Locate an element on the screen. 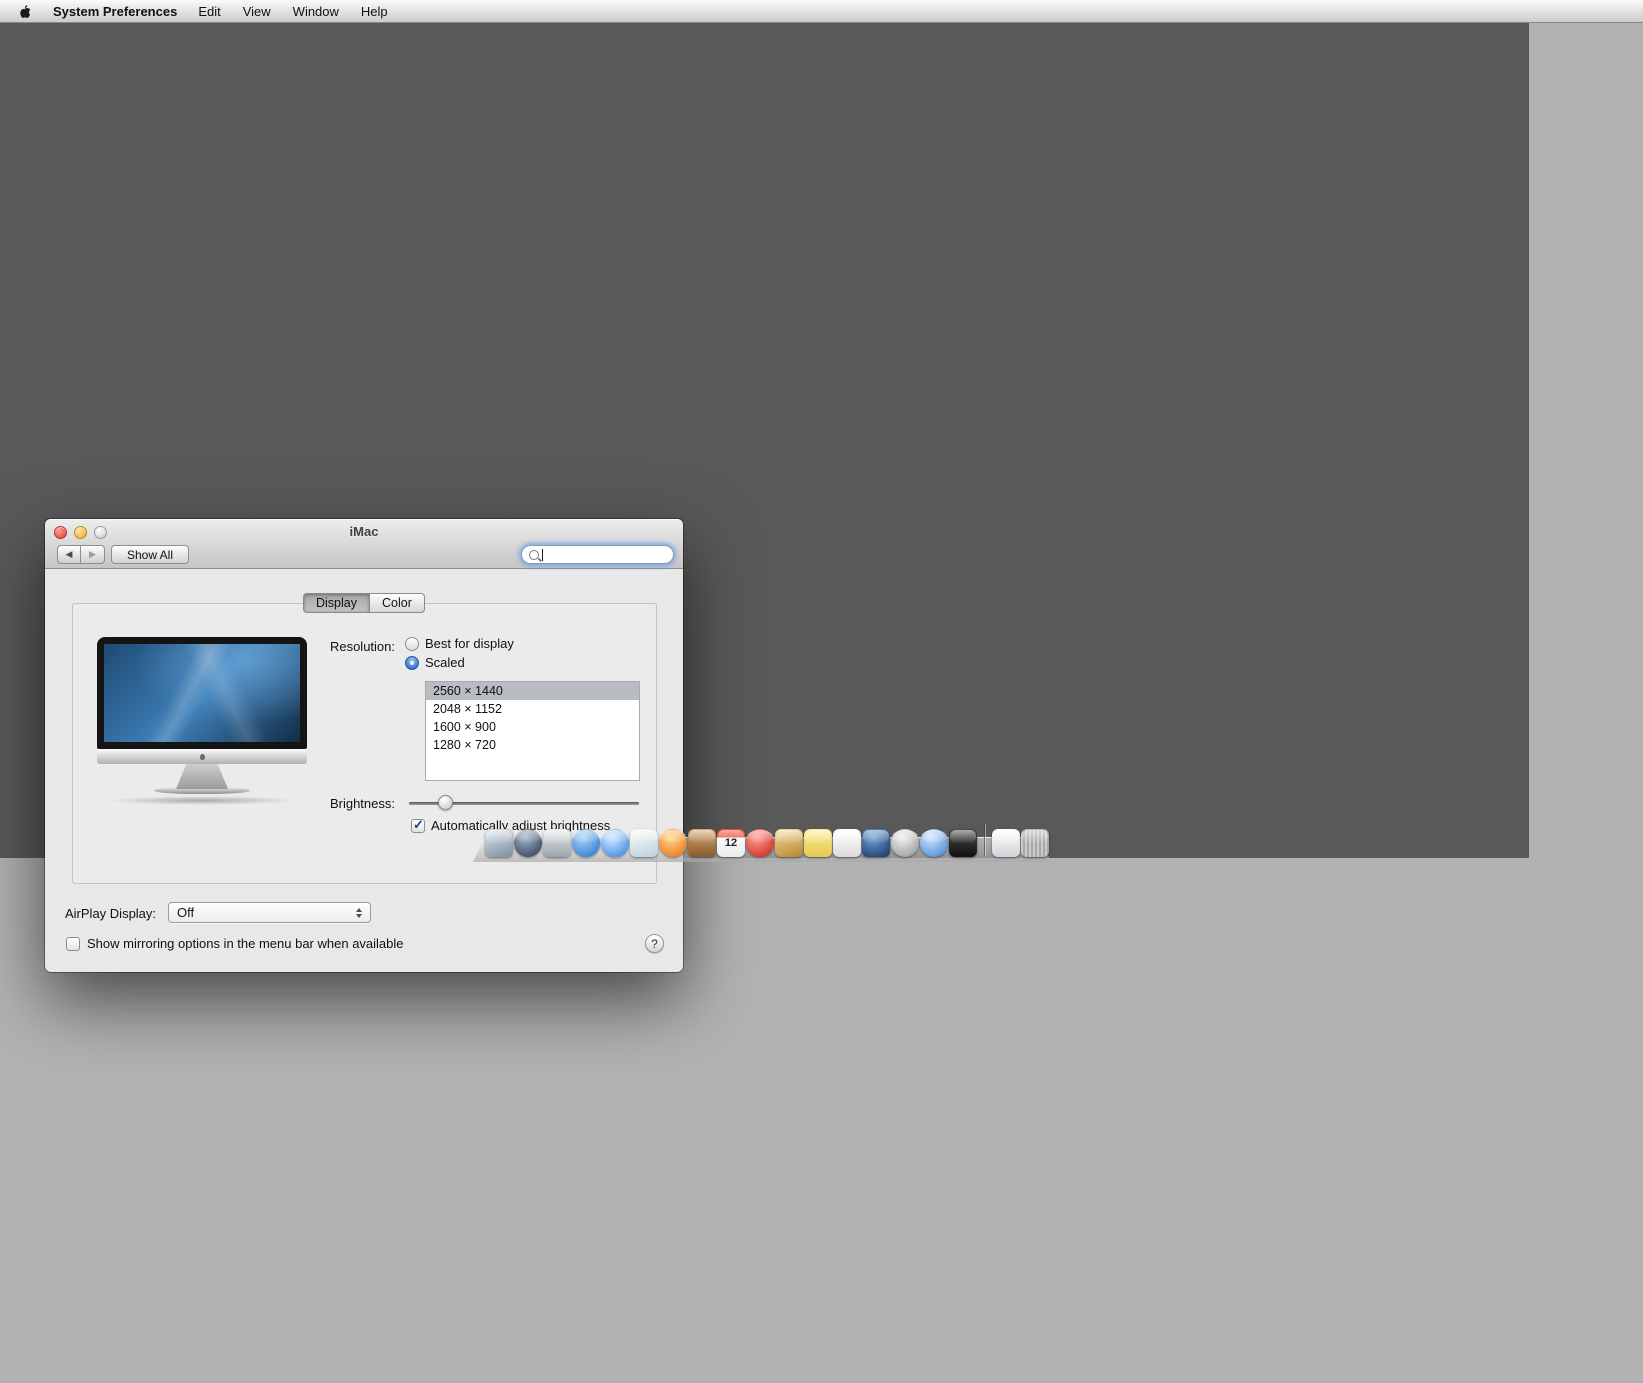 This screenshot has width=1643, height=1383. menu-item-edit: Edit is located at coordinates (209, 11).